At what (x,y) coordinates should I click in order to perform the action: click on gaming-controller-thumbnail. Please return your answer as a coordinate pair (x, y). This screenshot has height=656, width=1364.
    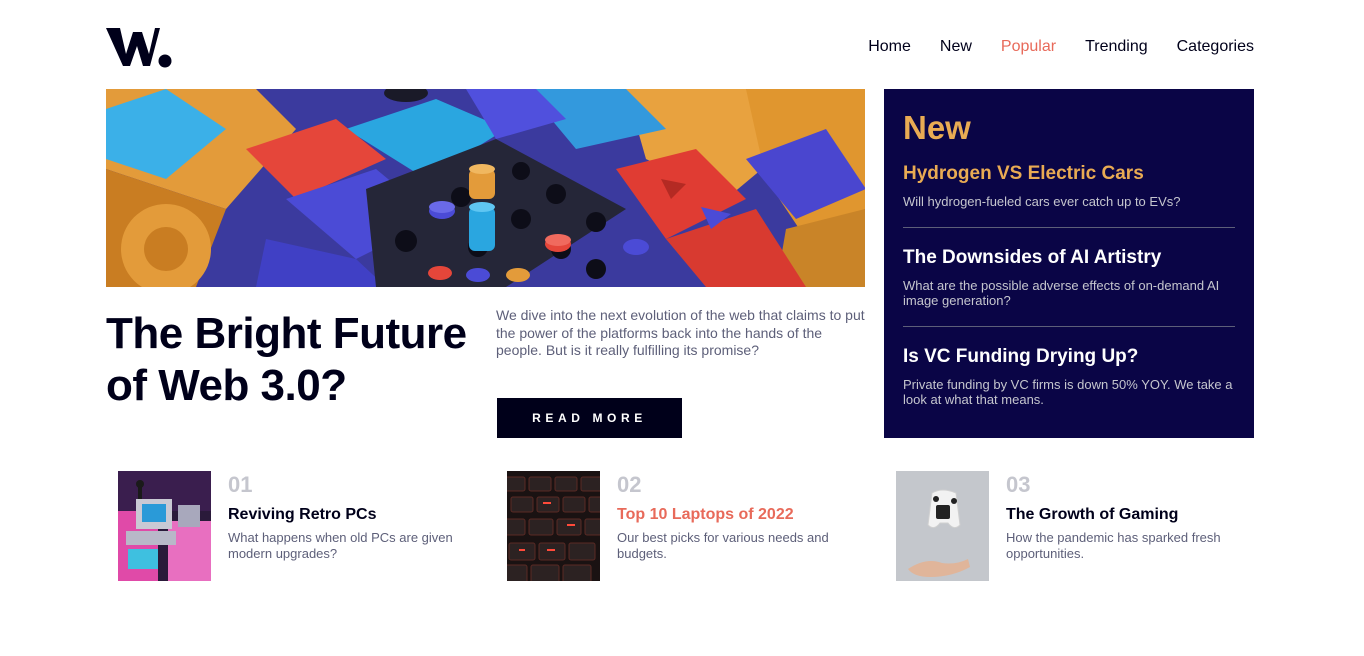
    Looking at the image, I should click on (942, 526).